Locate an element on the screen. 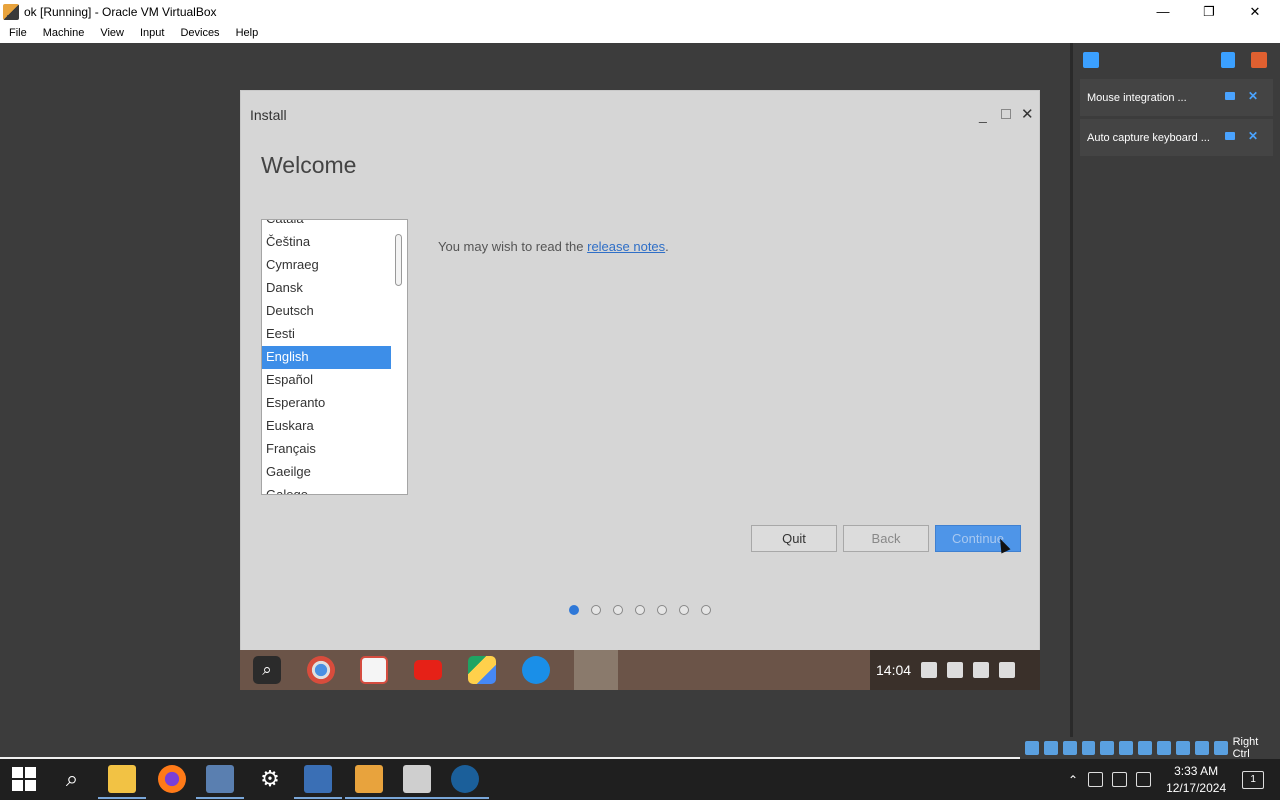 The width and height of the screenshot is (1280, 800). list-item: Eesti is located at coordinates (327, 334).